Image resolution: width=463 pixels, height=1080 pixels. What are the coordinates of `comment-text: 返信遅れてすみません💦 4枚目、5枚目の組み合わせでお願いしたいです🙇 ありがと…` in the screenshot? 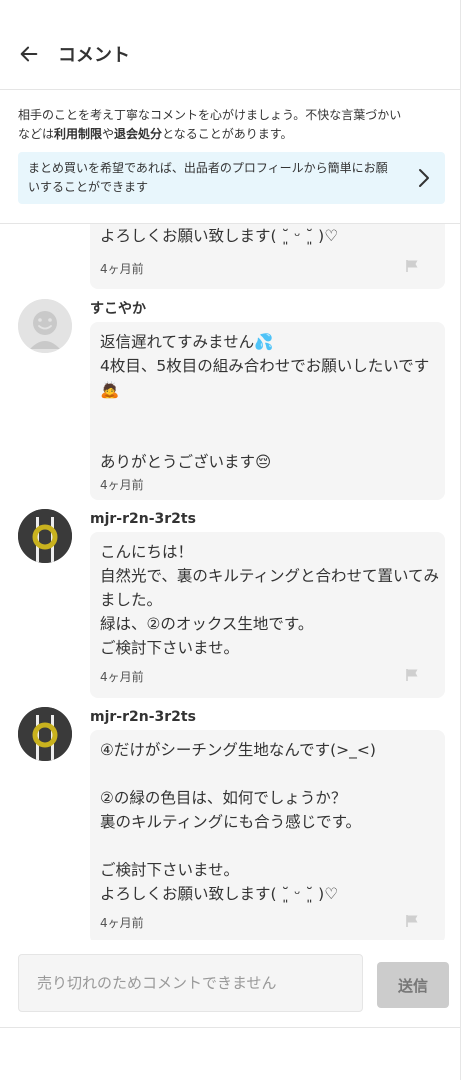 It's located at (265, 402).